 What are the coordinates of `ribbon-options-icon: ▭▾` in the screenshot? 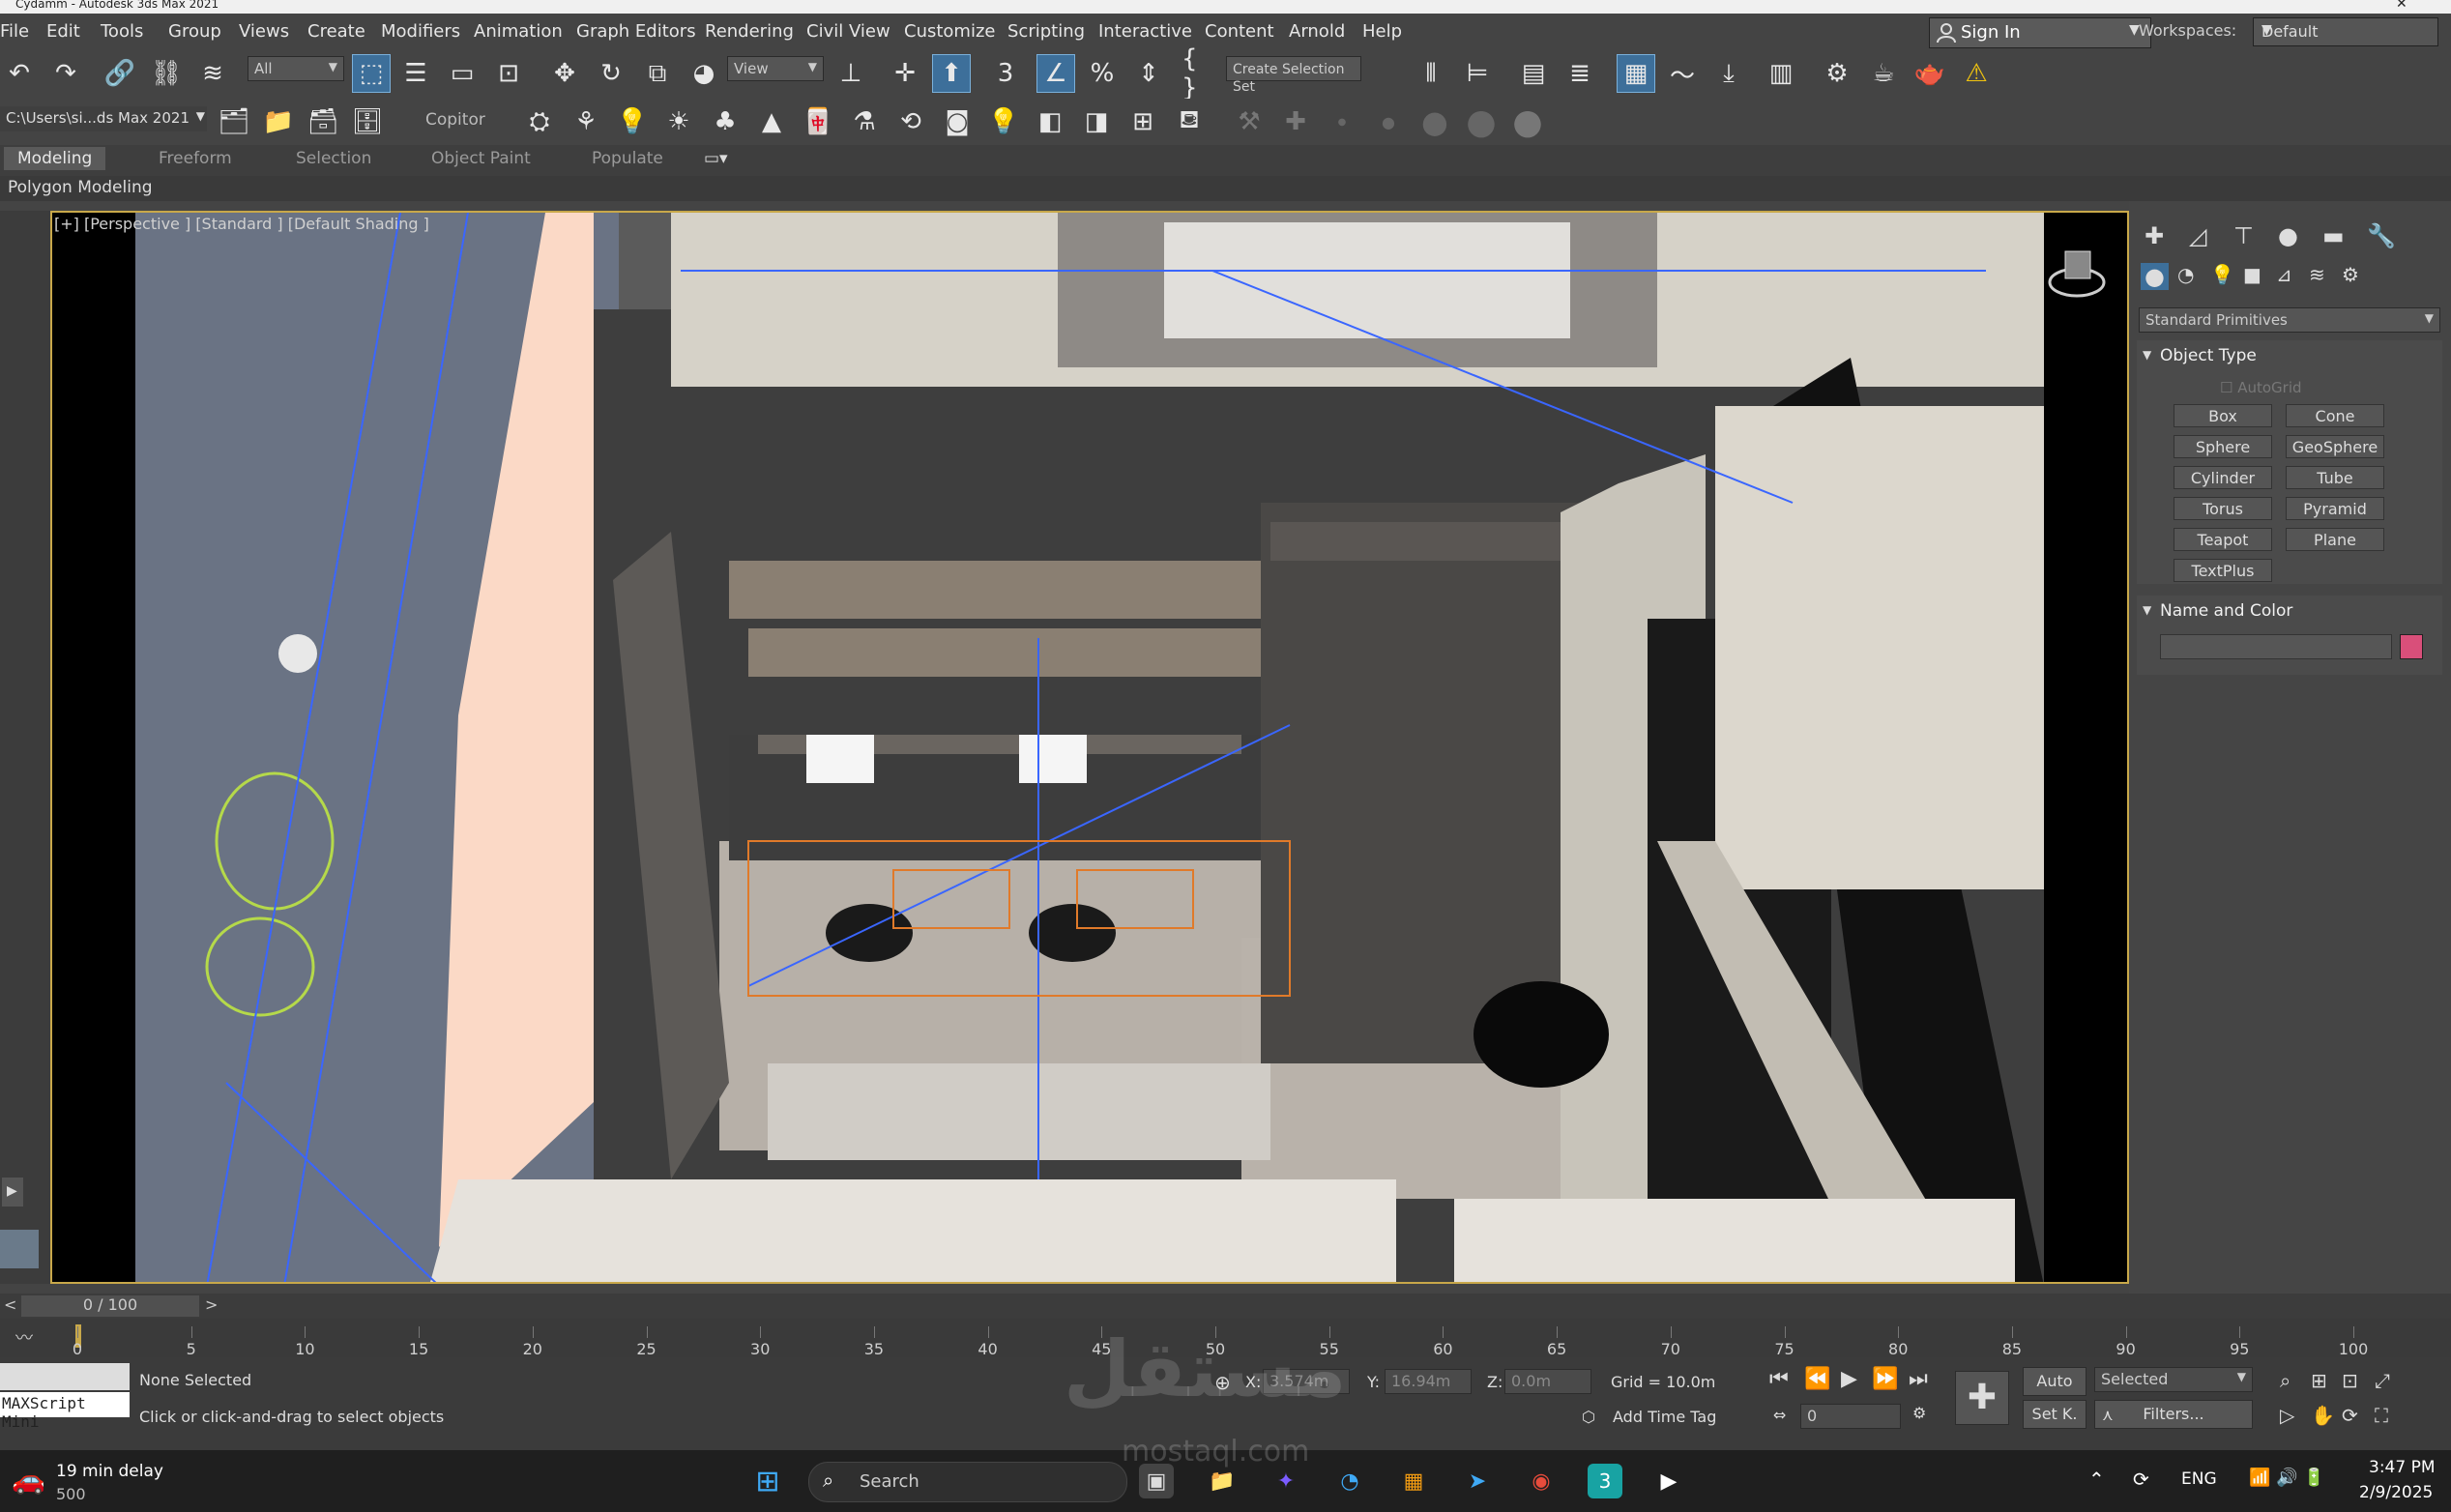 It's located at (716, 158).